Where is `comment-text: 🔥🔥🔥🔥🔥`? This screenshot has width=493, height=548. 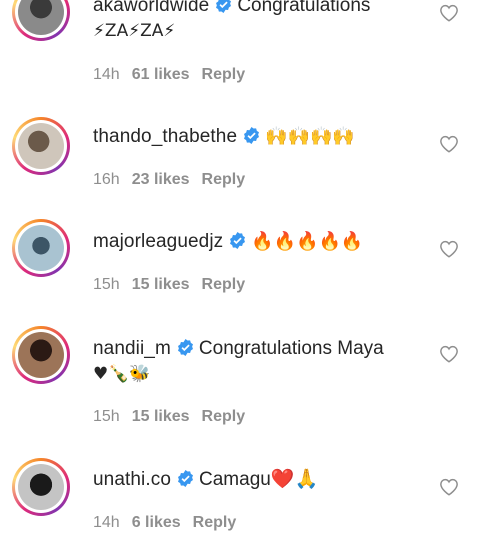 comment-text: 🔥🔥🔥🔥🔥 is located at coordinates (307, 241).